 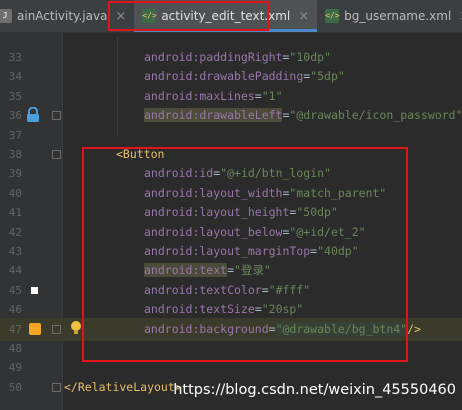 I want to click on lock-icon, so click(x=33, y=115).